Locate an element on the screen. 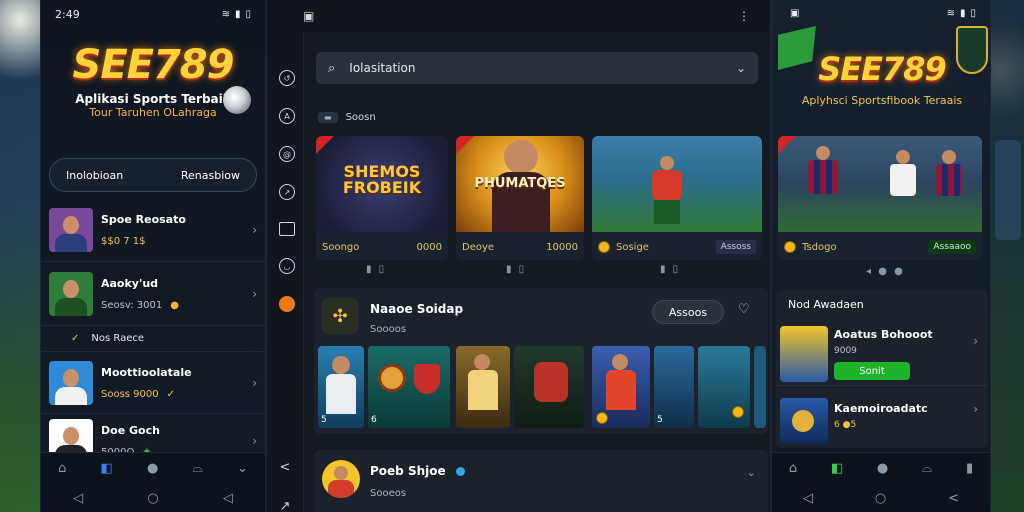 This screenshot has height=512, width=1024. section-tag: ▬ is located at coordinates (328, 117).